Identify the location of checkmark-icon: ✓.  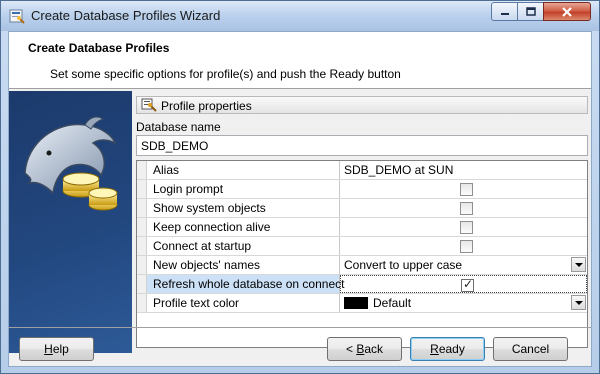
(468, 284).